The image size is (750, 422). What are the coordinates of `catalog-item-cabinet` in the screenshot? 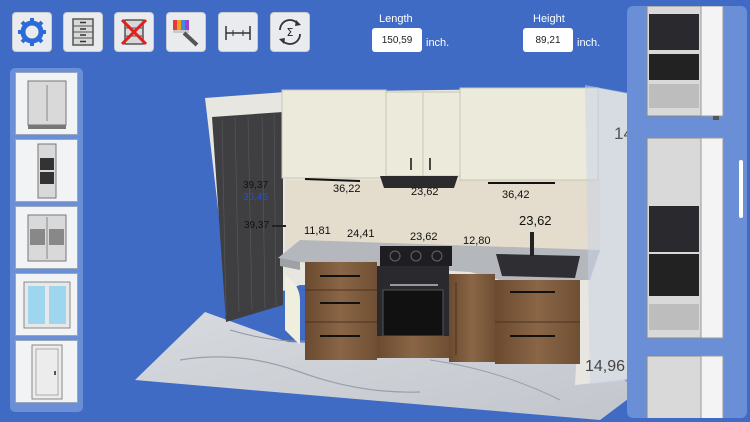 It's located at (685, 386).